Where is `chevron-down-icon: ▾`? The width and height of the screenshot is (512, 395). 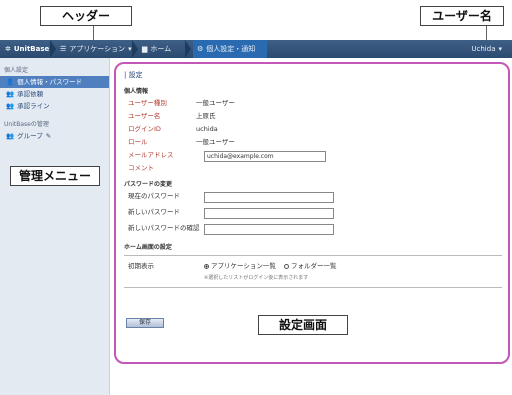 chevron-down-icon: ▾ is located at coordinates (500, 49).